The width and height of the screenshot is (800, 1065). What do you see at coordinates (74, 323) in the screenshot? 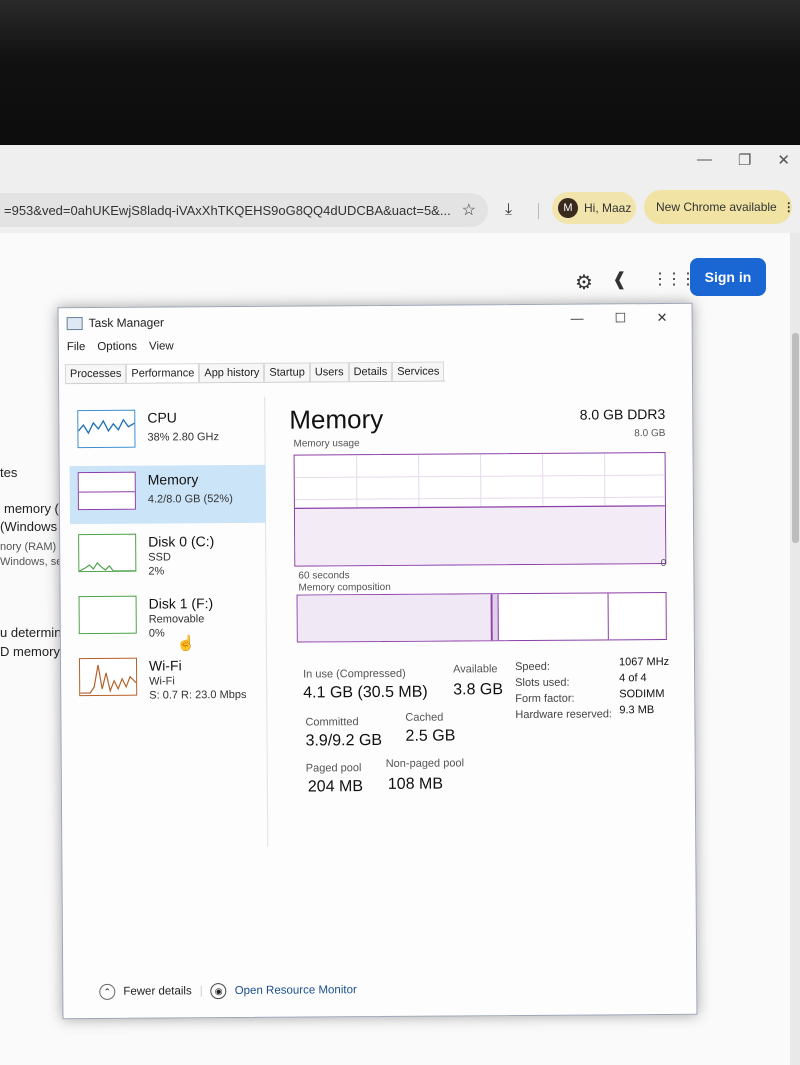
I see `task-manager-icon` at bounding box center [74, 323].